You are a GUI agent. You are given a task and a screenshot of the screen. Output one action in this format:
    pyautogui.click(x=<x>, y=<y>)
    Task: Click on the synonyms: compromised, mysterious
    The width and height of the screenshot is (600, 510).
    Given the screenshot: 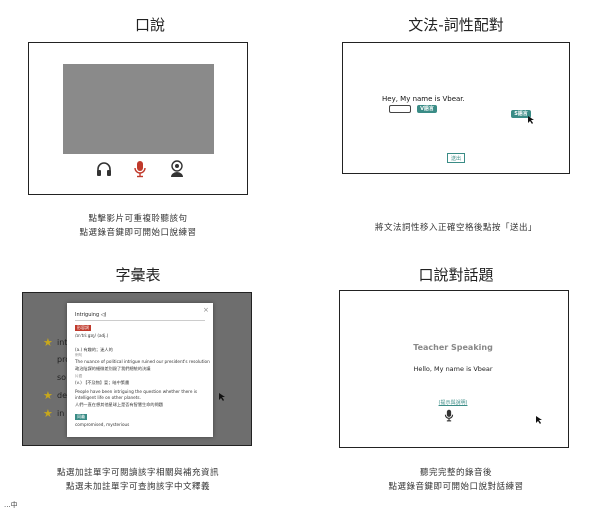 What is the action you would take?
    pyautogui.click(x=102, y=424)
    